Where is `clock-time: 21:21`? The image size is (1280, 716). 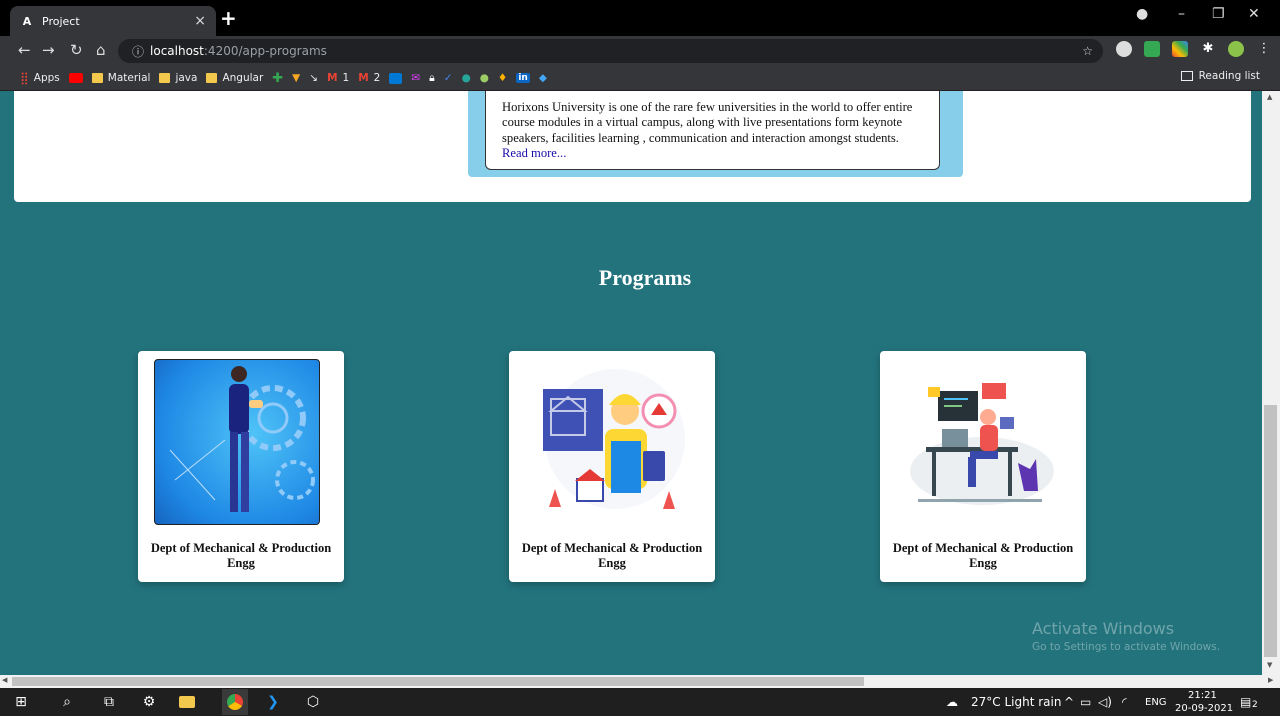 clock-time: 21:21 is located at coordinates (1202, 695).